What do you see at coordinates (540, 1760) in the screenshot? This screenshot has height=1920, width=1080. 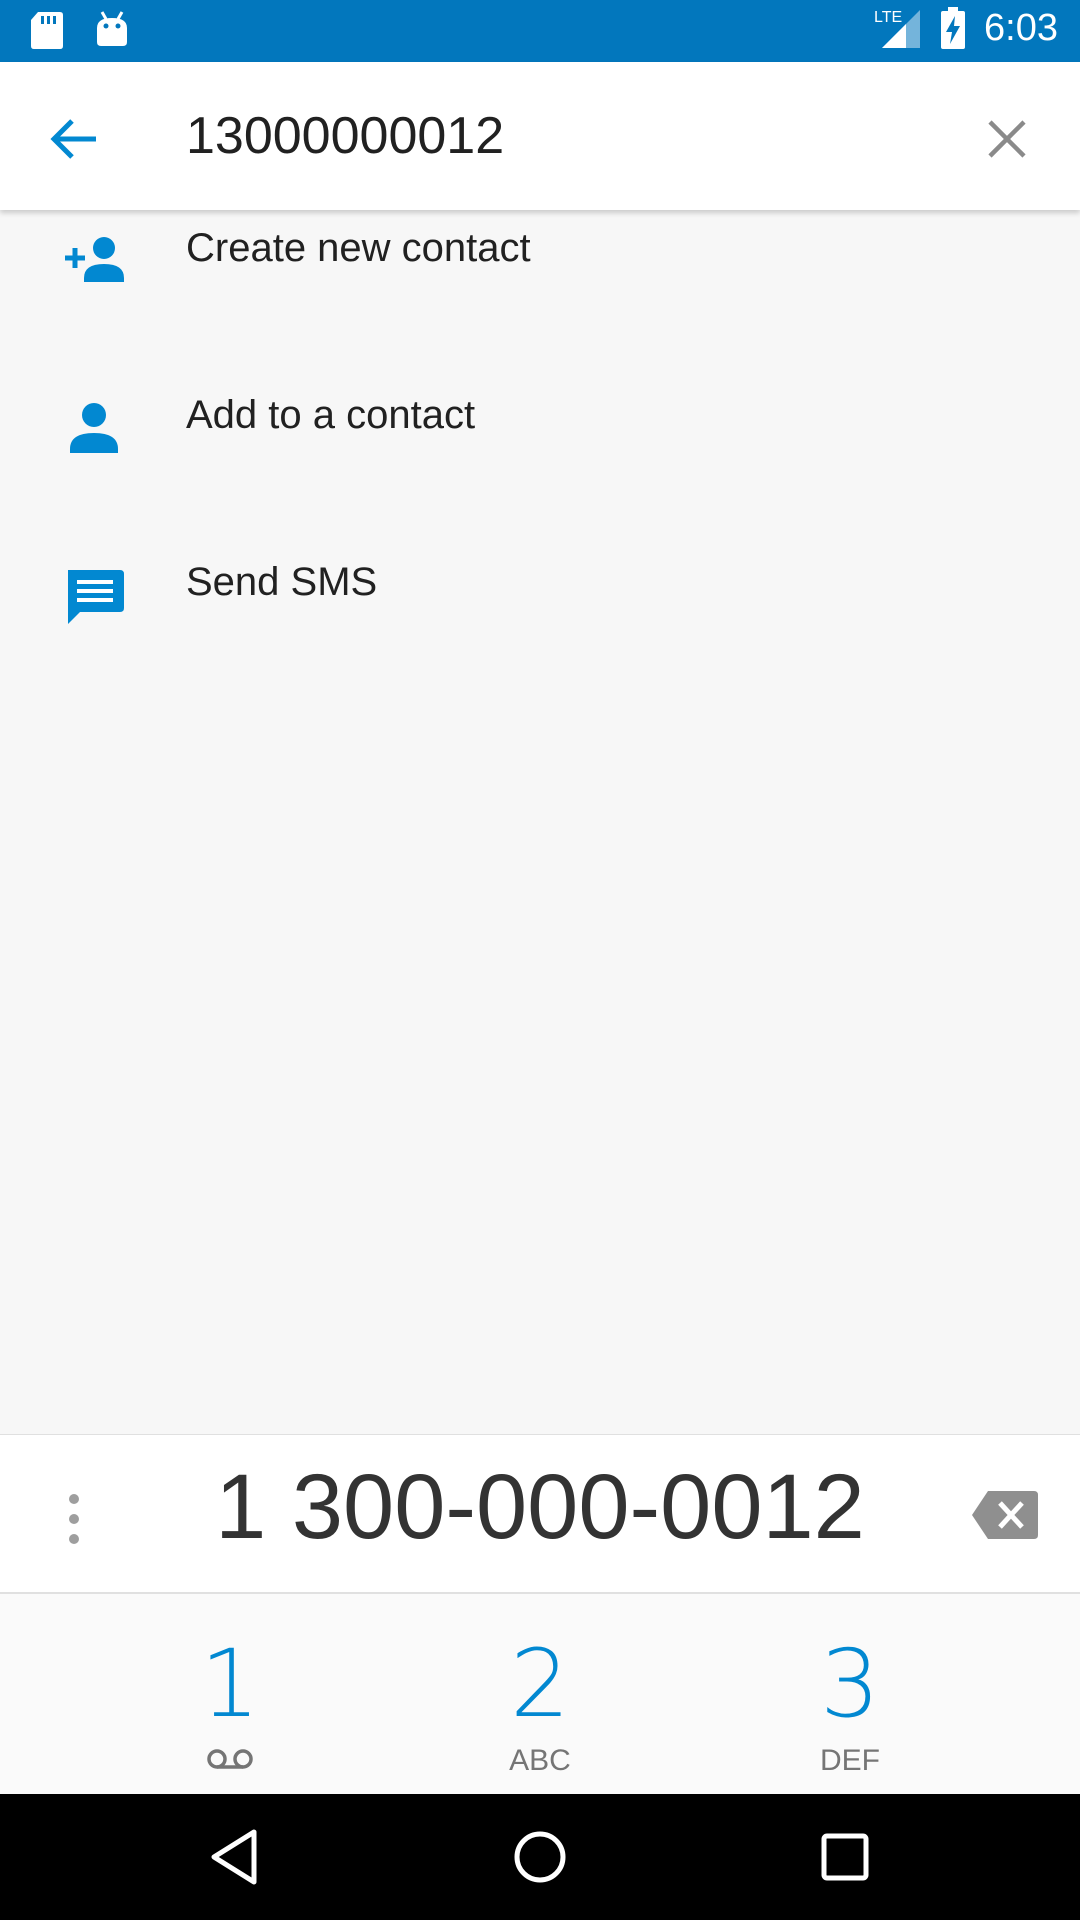 I see `key-letters: ABC` at bounding box center [540, 1760].